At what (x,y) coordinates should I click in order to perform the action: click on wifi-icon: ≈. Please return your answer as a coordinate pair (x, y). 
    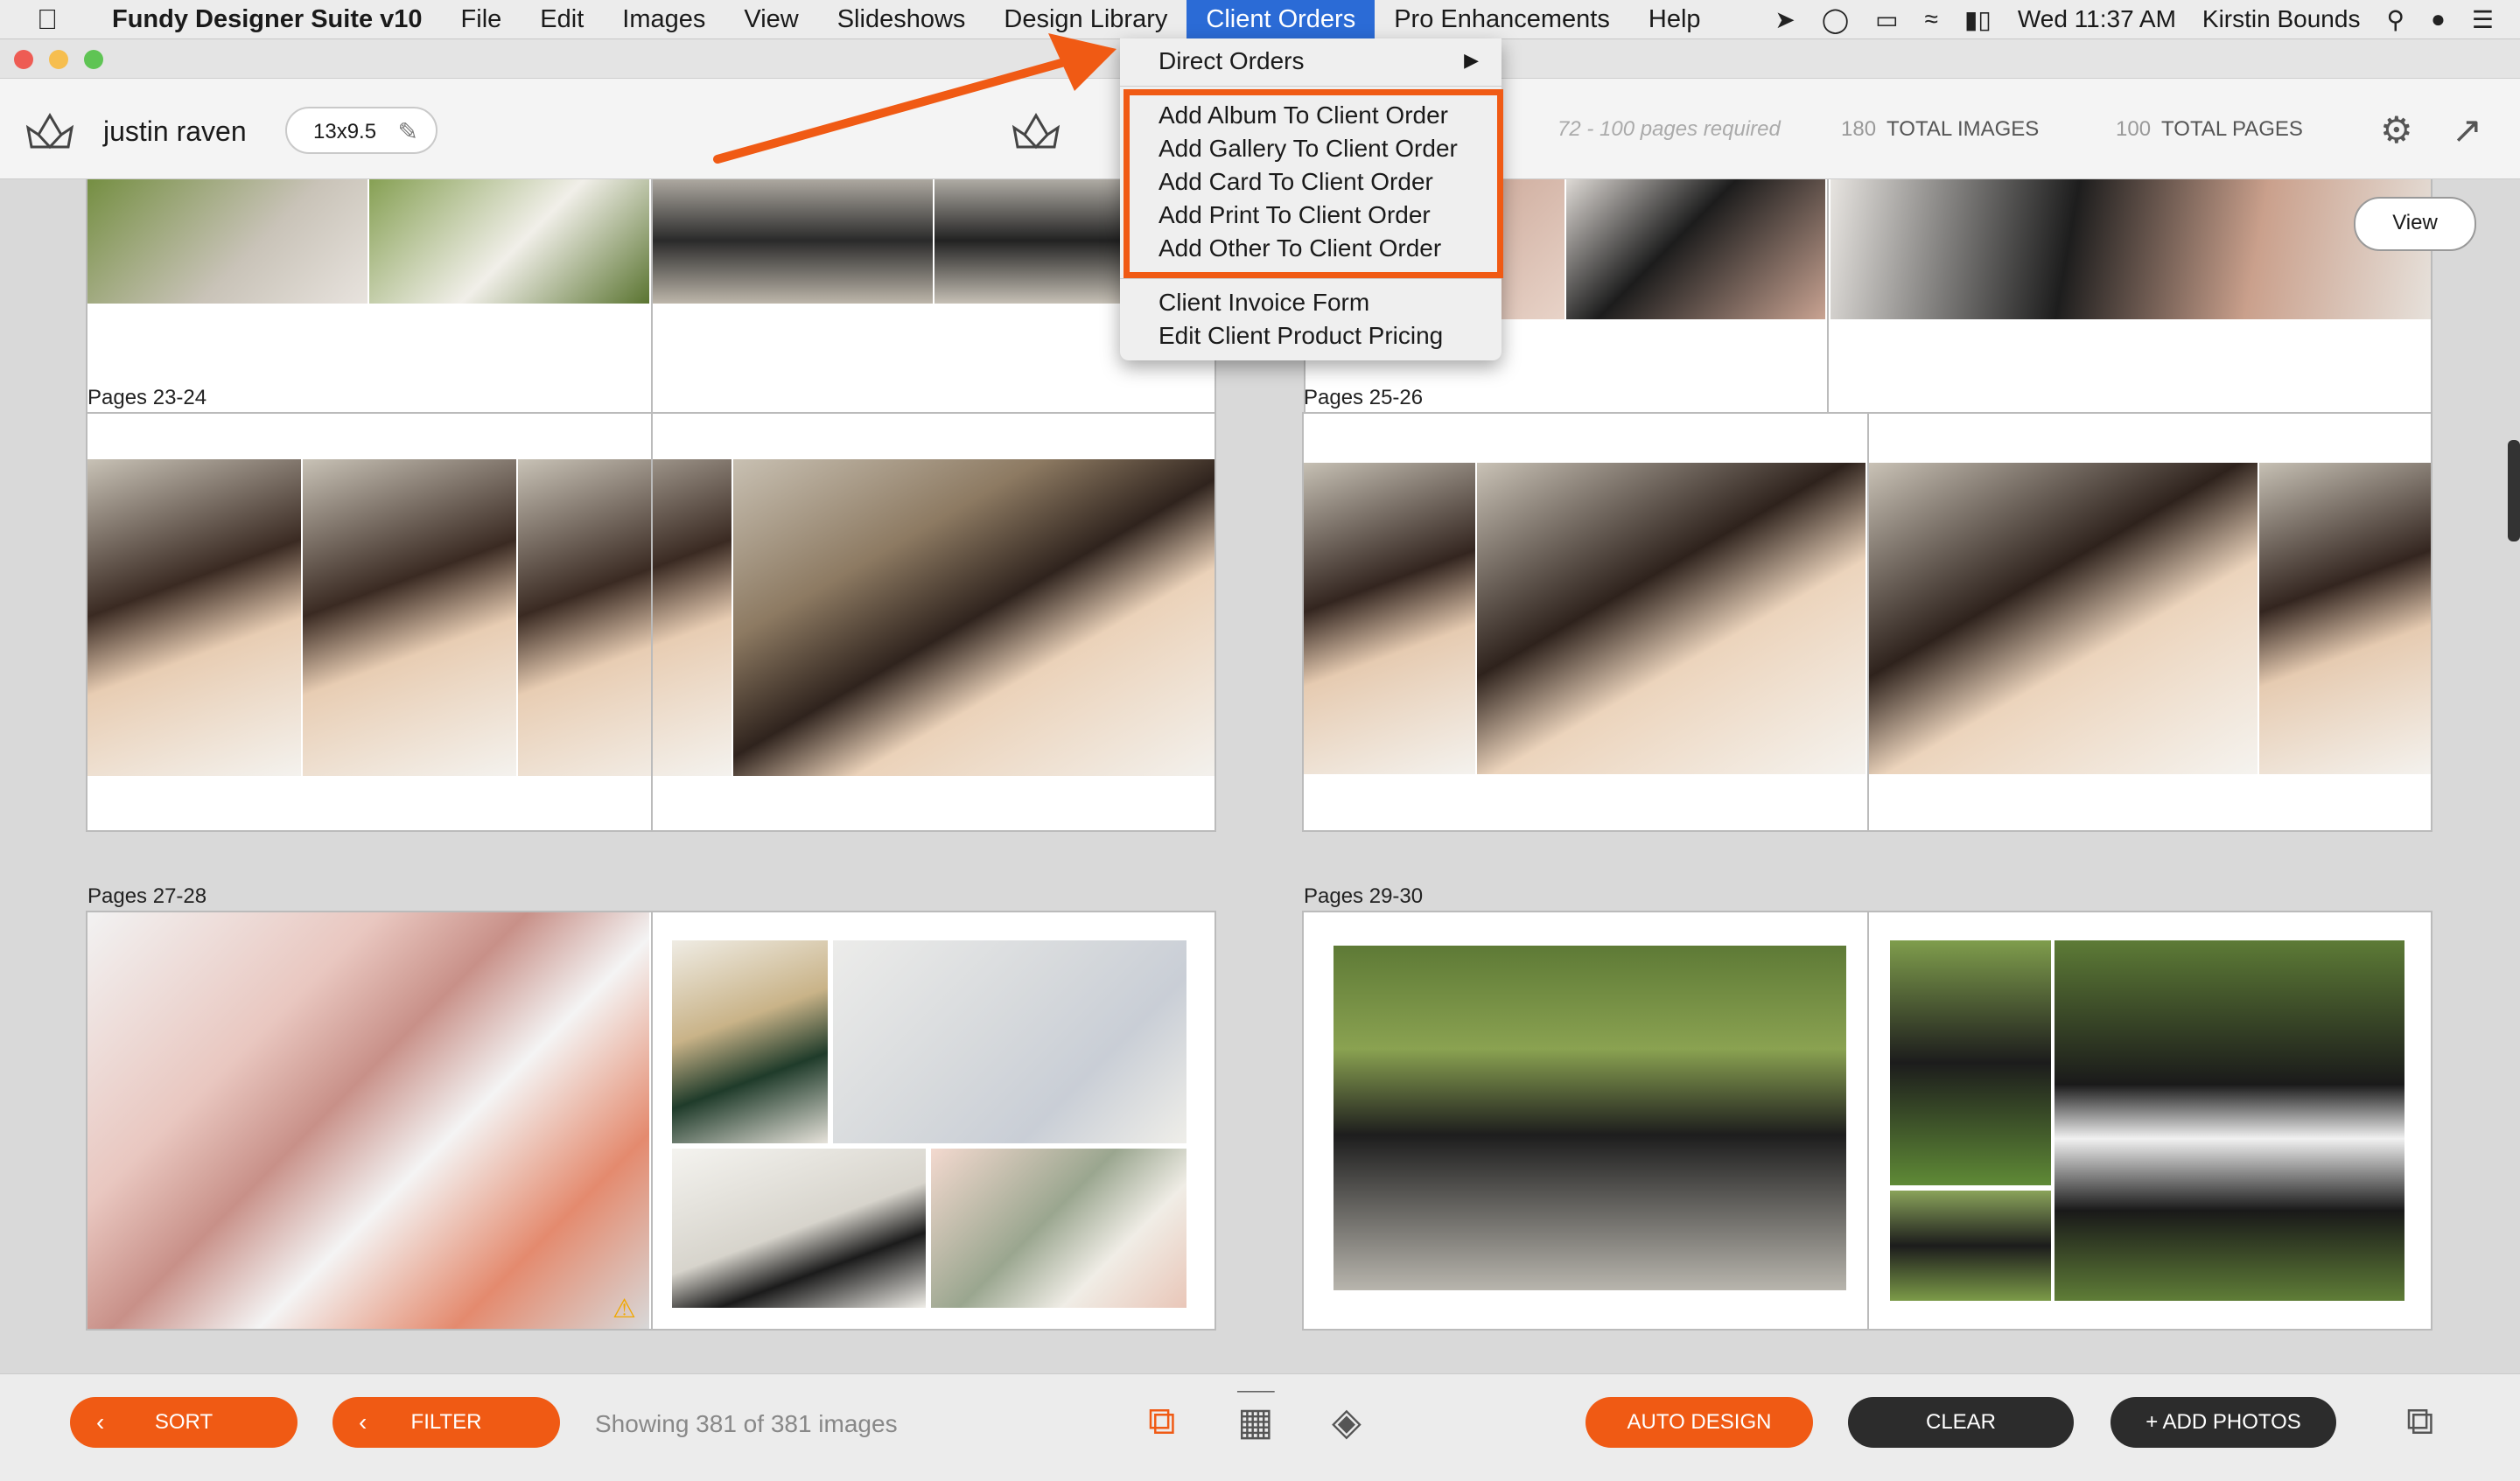
    Looking at the image, I should click on (1931, 19).